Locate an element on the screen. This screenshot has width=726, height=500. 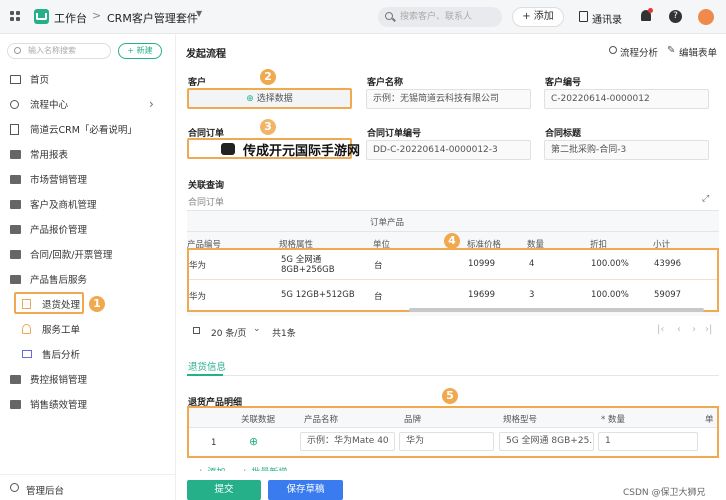
prev-page-icon: ‹ is located at coordinates (679, 329).